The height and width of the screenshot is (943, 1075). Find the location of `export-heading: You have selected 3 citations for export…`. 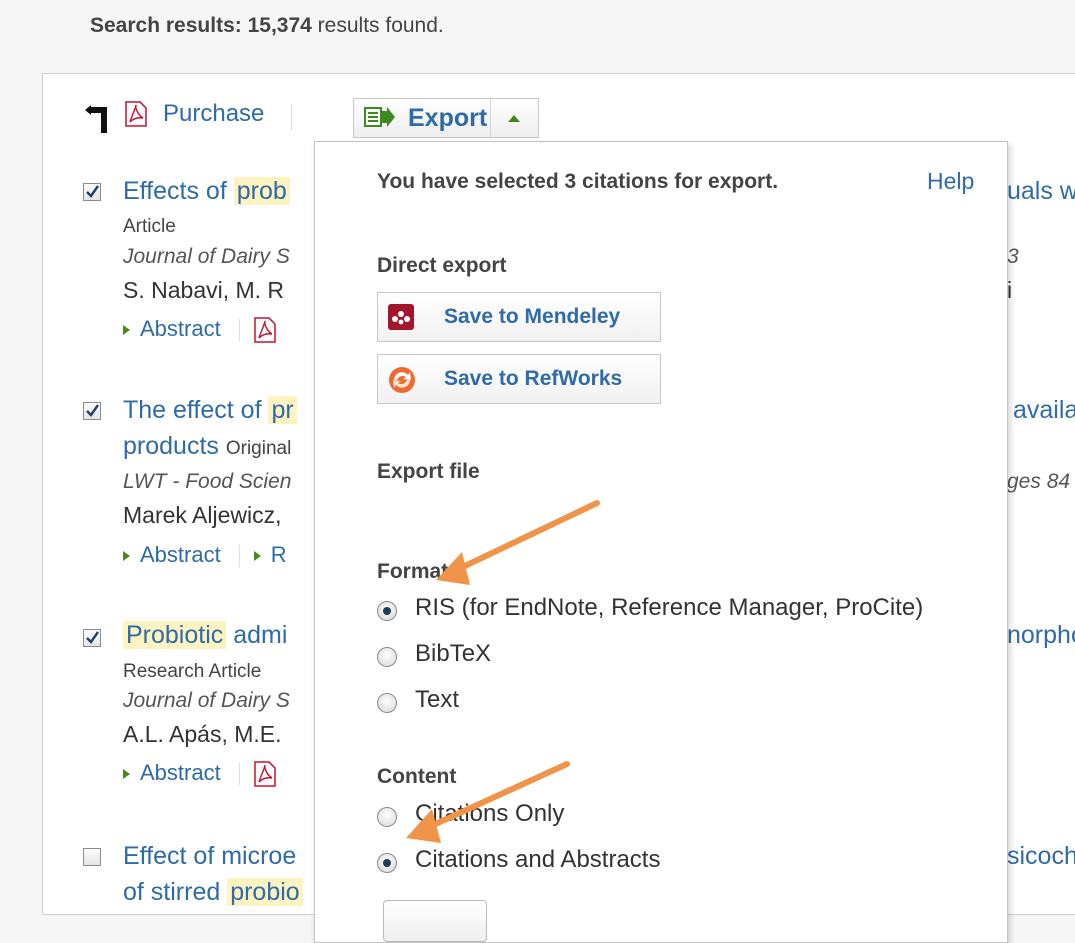

export-heading: You have selected 3 citations for export… is located at coordinates (578, 181).